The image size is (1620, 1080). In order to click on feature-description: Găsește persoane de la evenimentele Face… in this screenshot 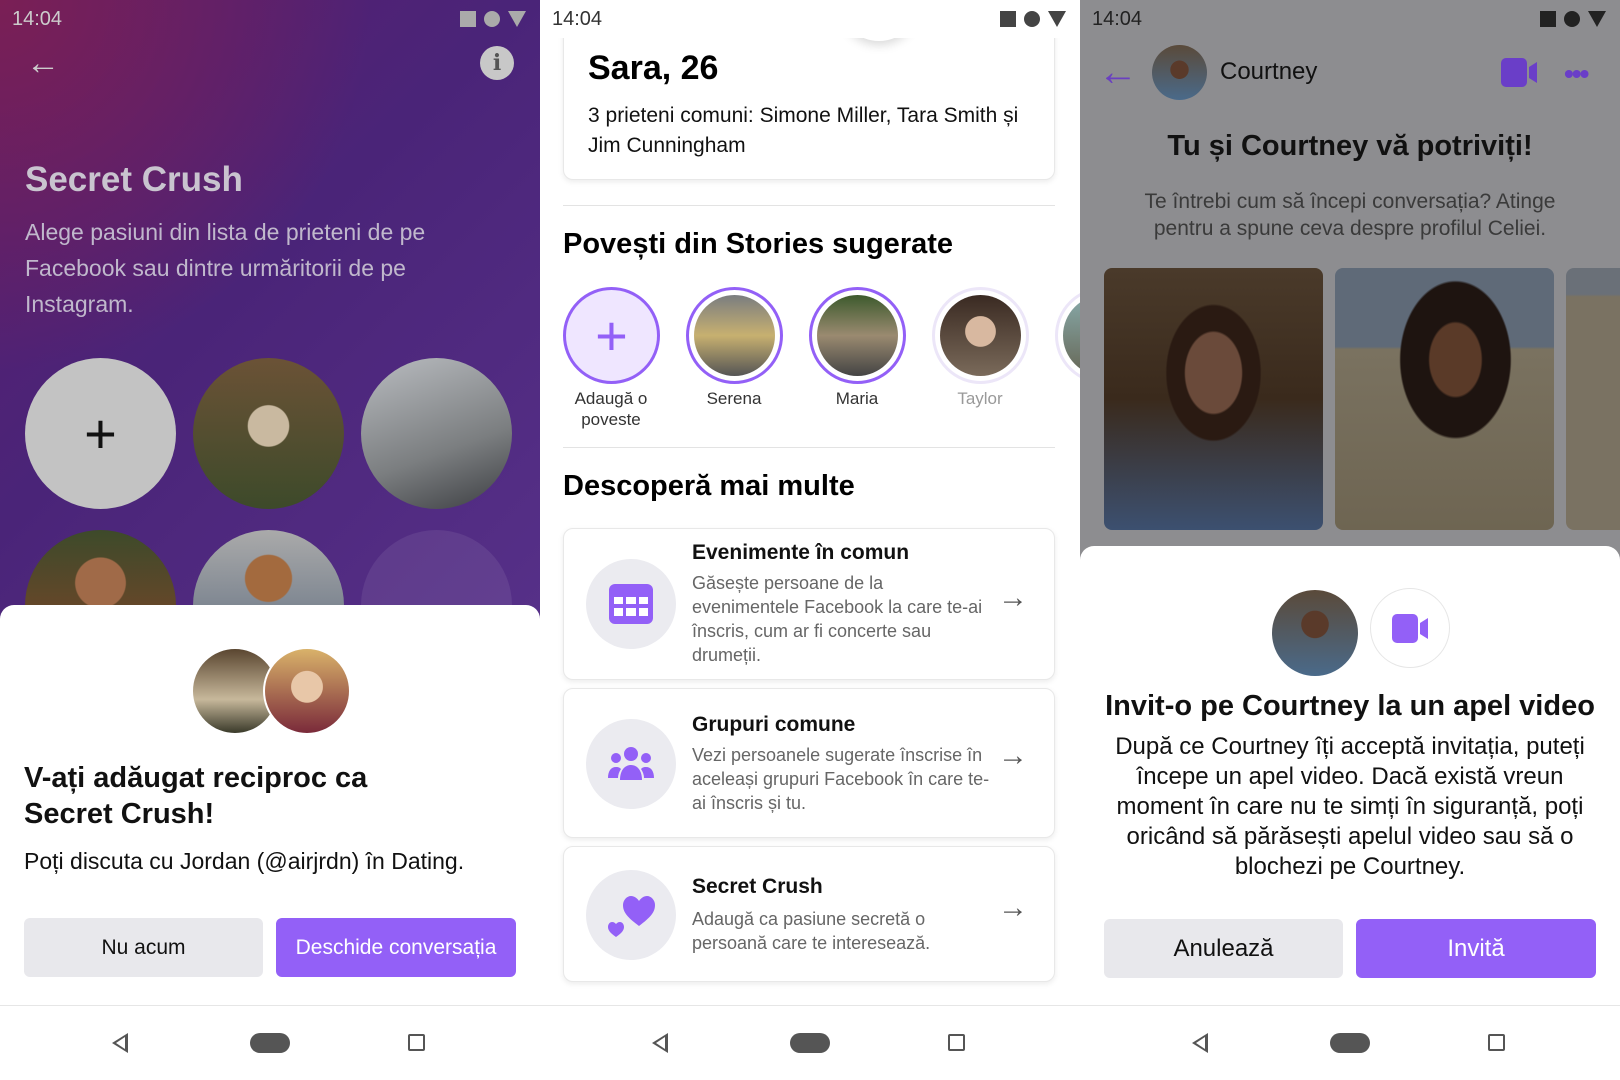, I will do `click(837, 619)`.